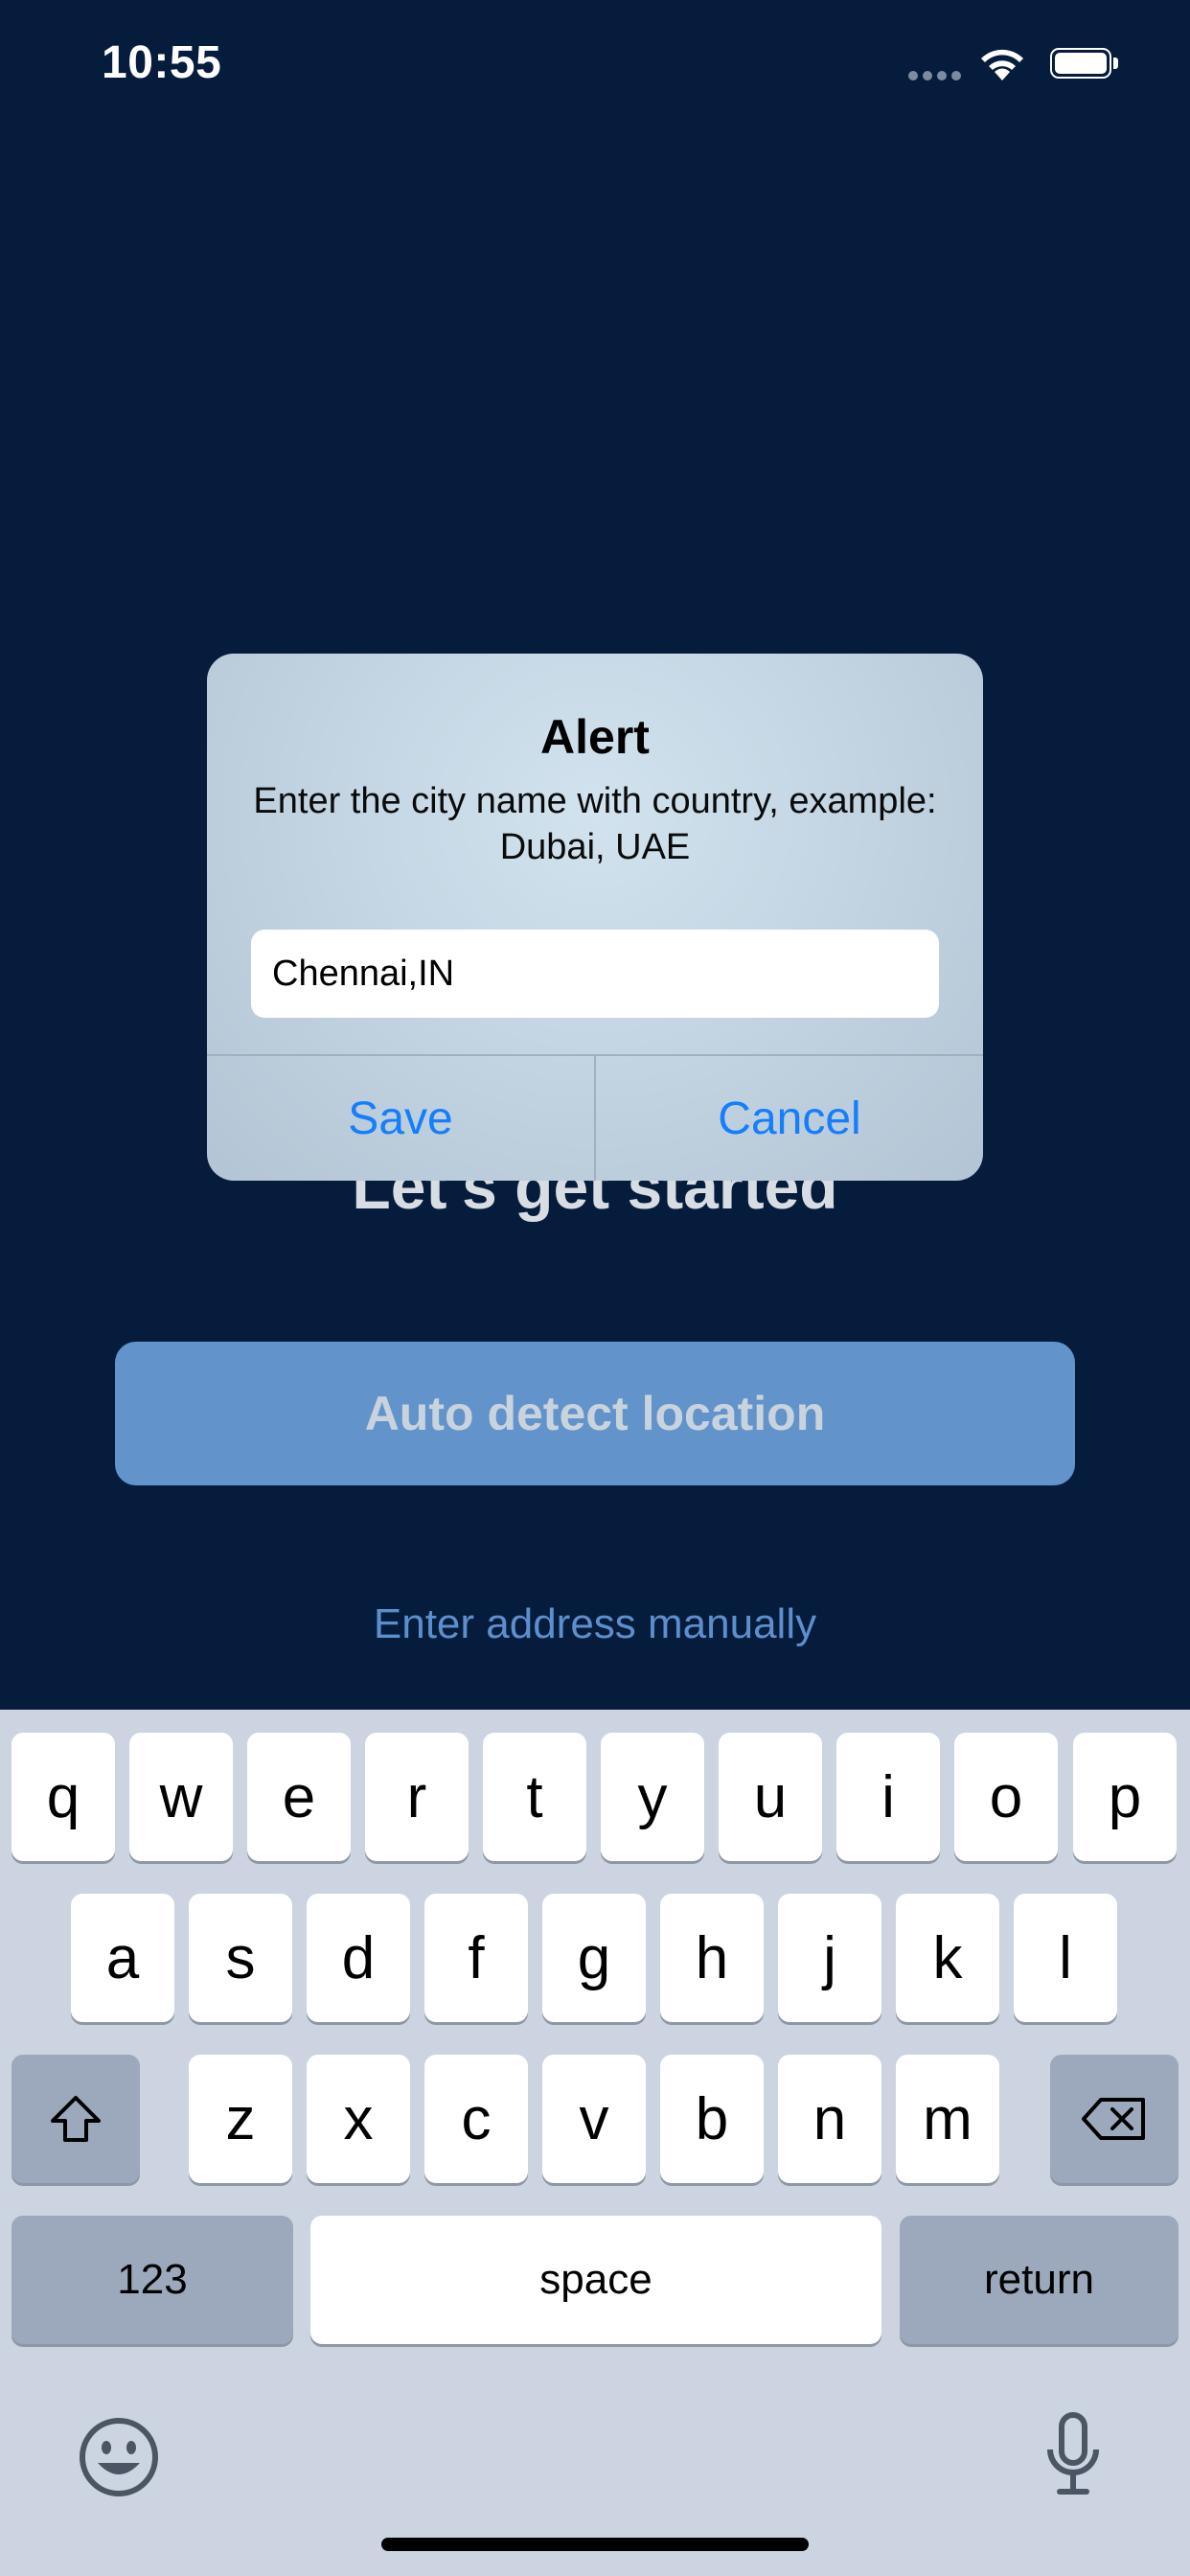 Image resolution: width=1190 pixels, height=2576 pixels. Describe the element at coordinates (594, 1958) in the screenshot. I see `key: g` at that location.